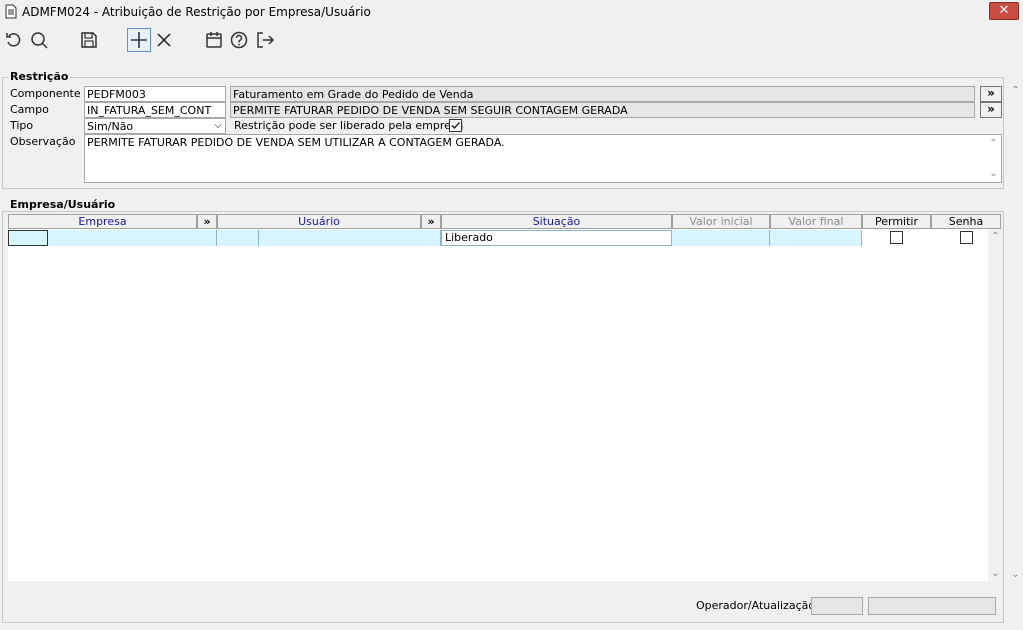 This screenshot has height=630, width=1023. I want to click on undo-icon, so click(14, 40).